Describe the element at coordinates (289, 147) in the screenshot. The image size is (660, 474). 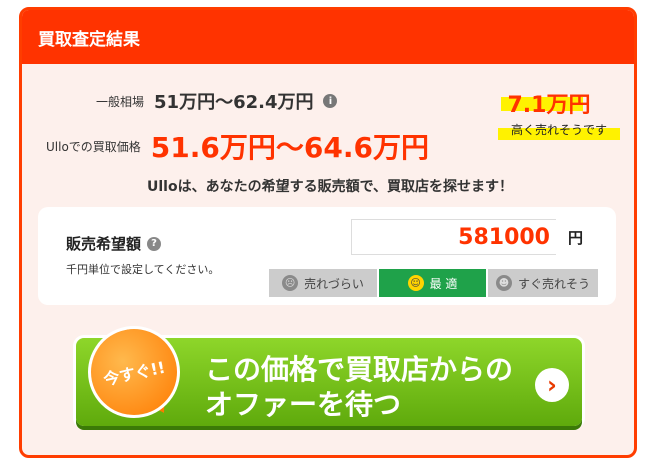
I see `buy-value: 51.6万円〜64.6万円` at that location.